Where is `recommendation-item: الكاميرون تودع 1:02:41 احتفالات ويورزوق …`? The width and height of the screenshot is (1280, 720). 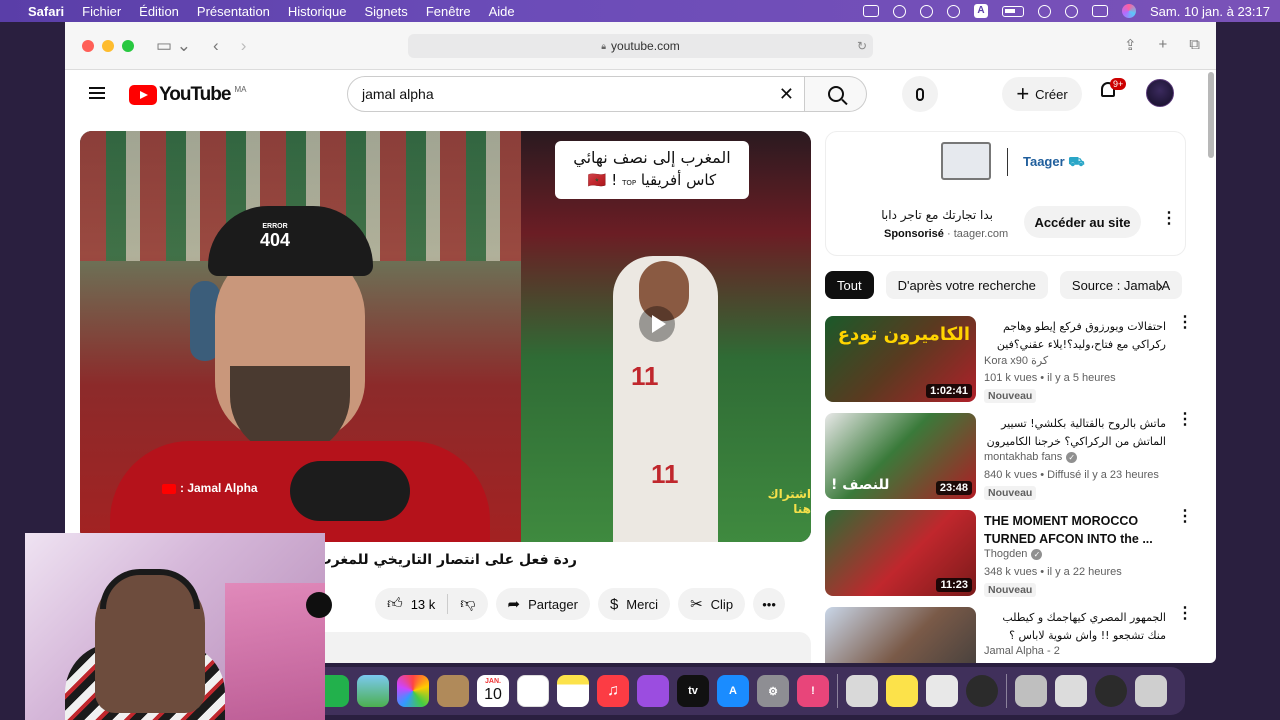 recommendation-item: الكاميرون تودع 1:02:41 احتفالات ويورزوق … is located at coordinates (1009, 359).